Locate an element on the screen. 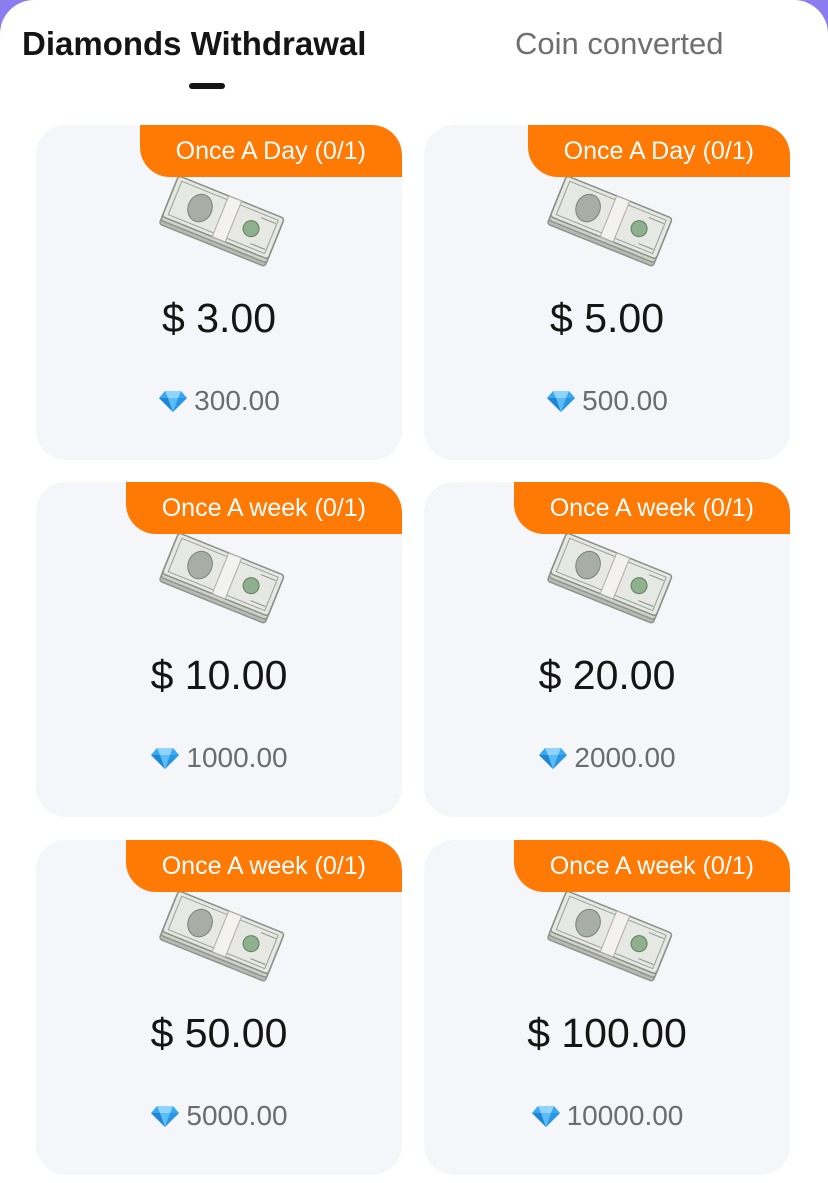 The height and width of the screenshot is (1183, 828). withdrawal-amount: $ 10.00 is located at coordinates (219, 675).